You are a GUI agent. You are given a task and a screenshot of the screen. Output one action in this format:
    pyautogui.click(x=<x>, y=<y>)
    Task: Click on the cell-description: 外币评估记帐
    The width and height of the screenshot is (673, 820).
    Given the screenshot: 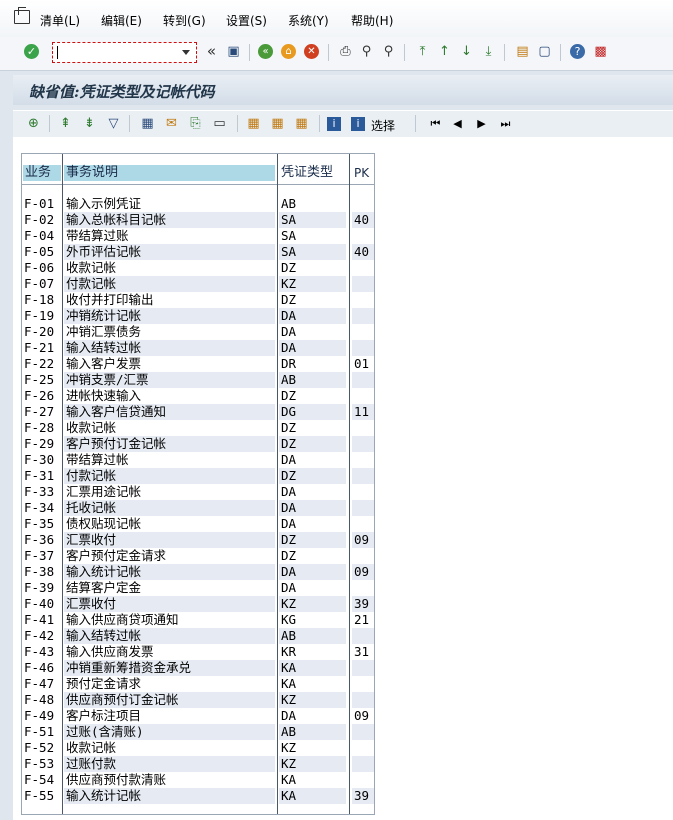 What is the action you would take?
    pyautogui.click(x=169, y=252)
    